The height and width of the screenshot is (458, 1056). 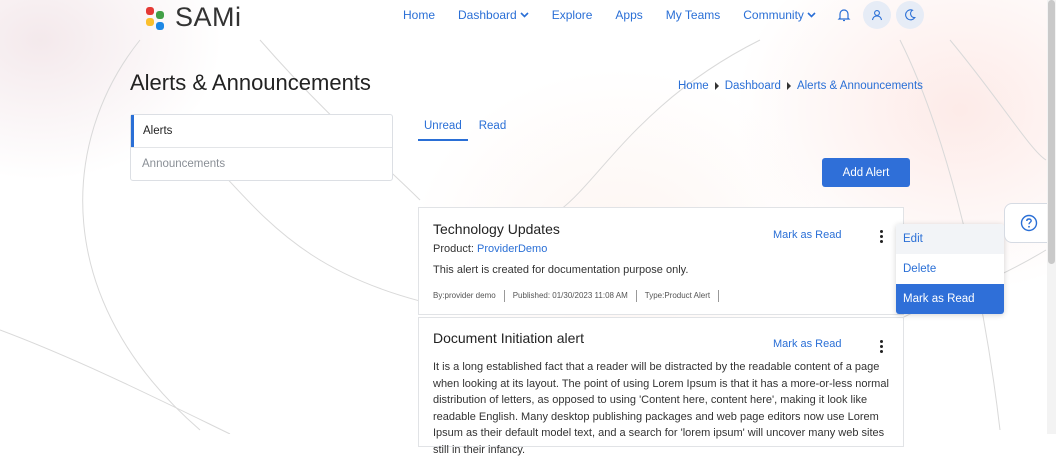 I want to click on nav-apps-label: Apps, so click(x=629, y=15).